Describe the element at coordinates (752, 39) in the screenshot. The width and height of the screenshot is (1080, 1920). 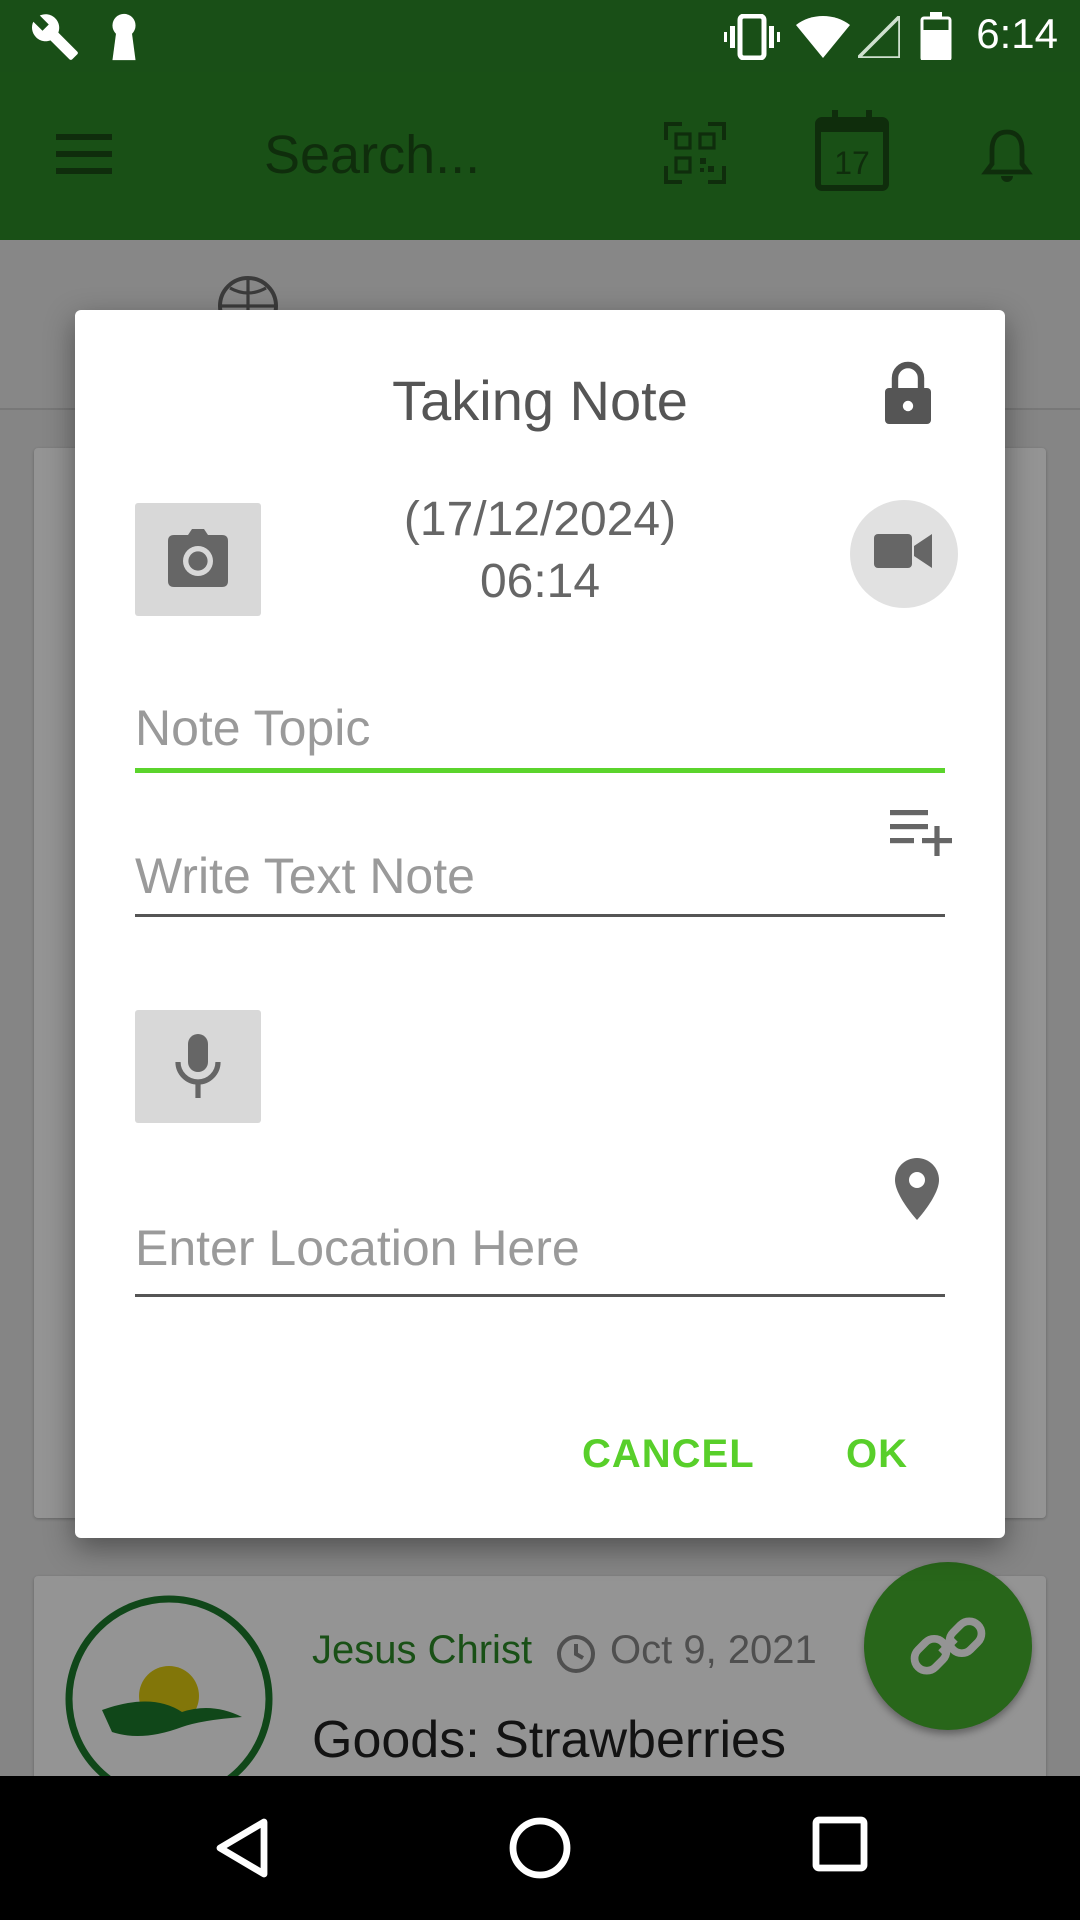
I see `vibrate-icon` at that location.